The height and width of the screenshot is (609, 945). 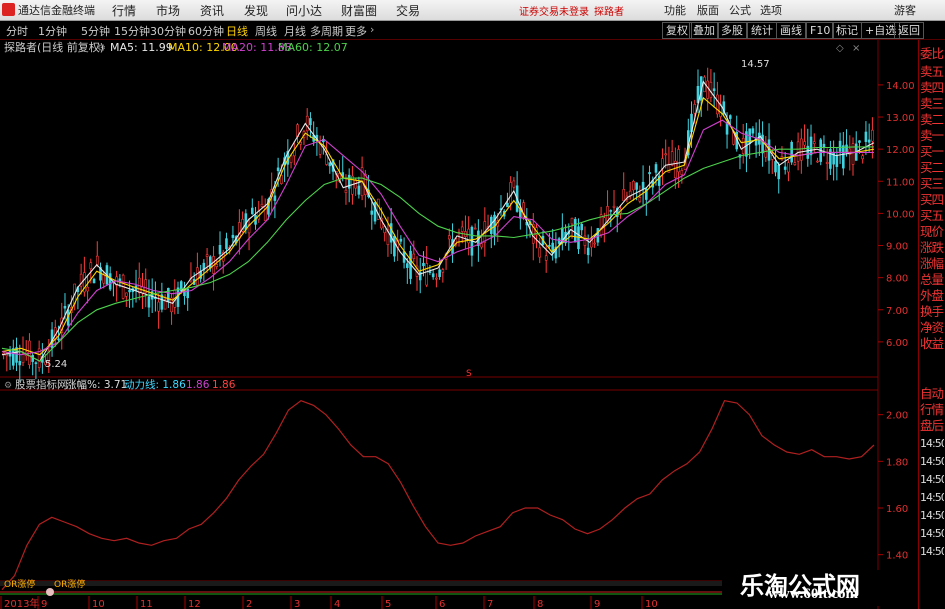 I want to click on price-tick-label: 14.00, so click(x=900, y=86).